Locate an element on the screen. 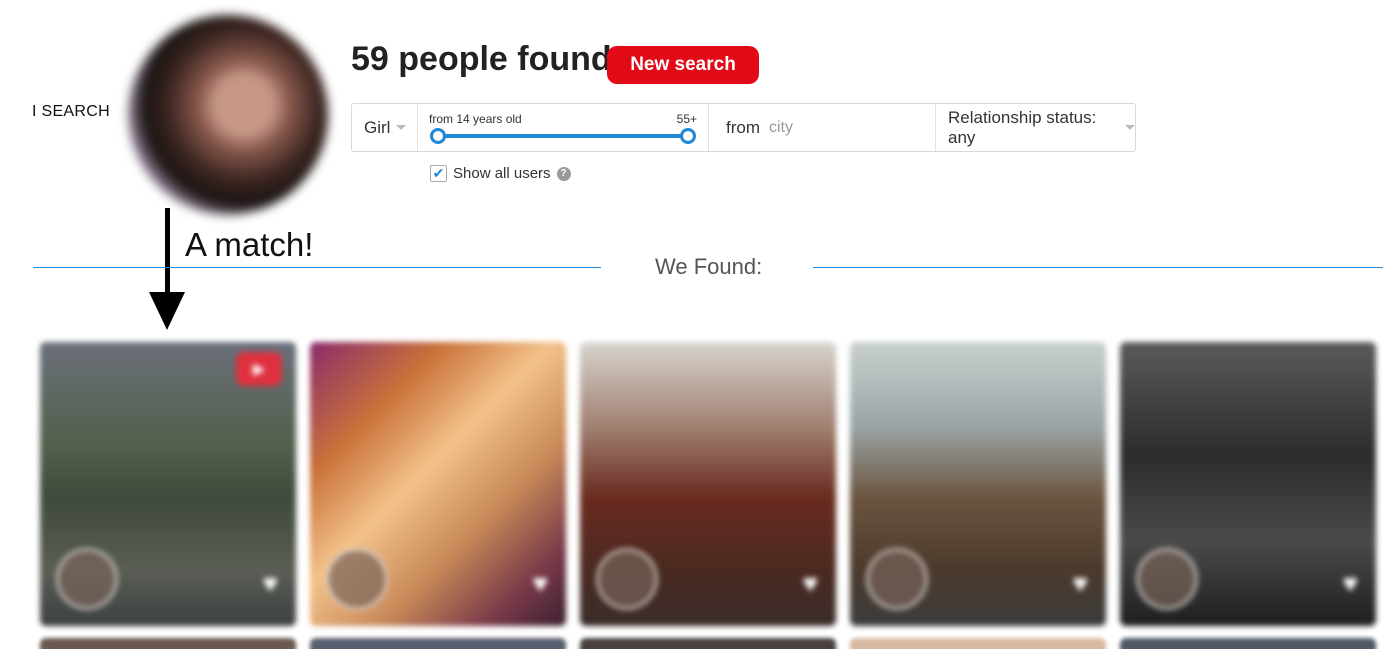 This screenshot has height=649, width=1390. new-search-button: New search is located at coordinates (683, 65).